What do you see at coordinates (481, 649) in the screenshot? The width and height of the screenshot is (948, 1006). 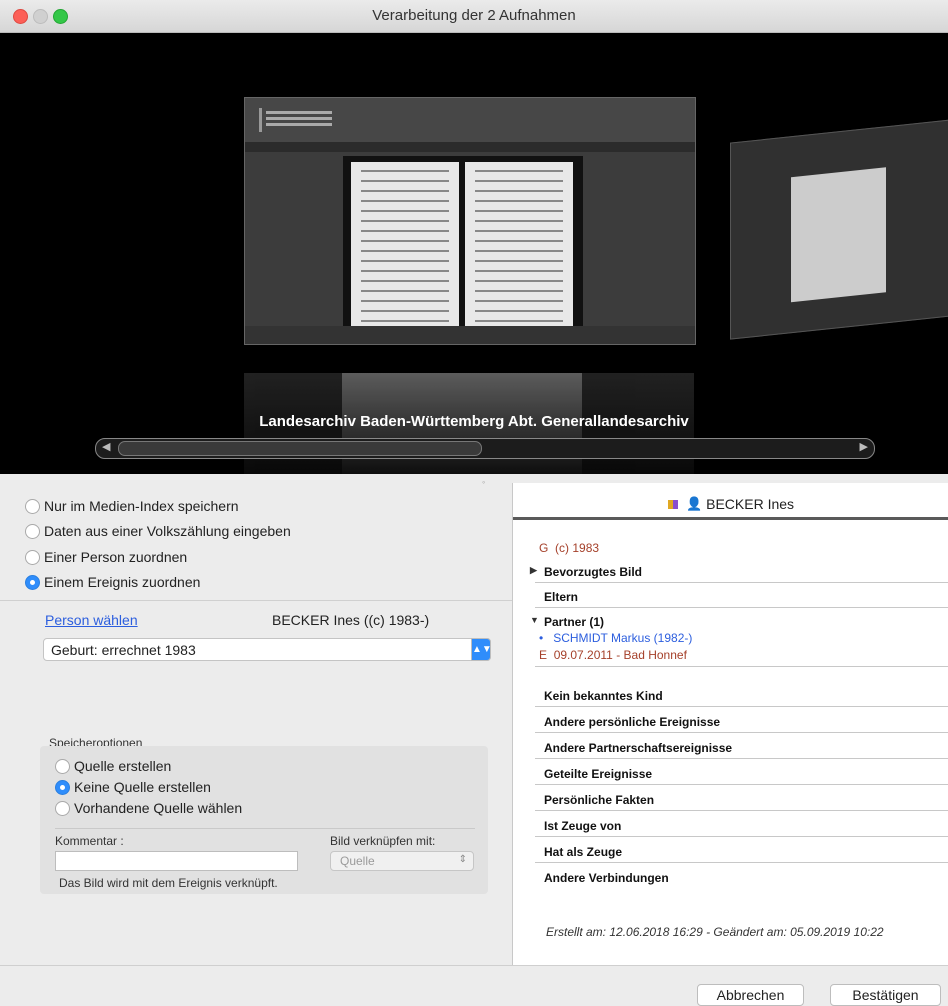 I see `chevron-updown-icon: ▲▼` at bounding box center [481, 649].